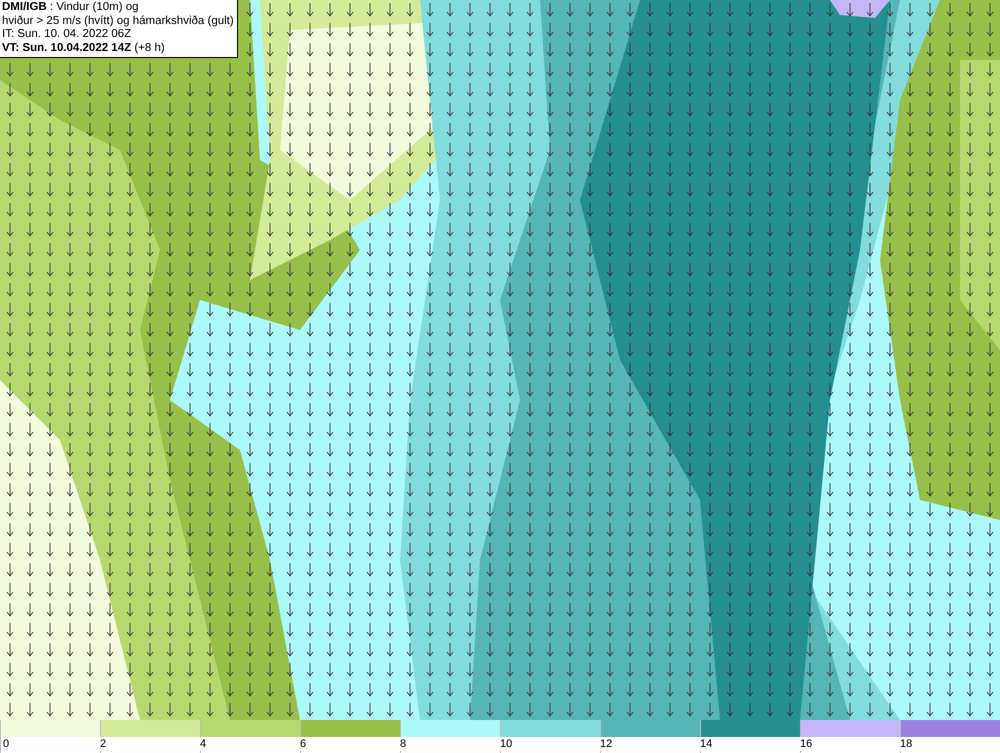 The height and width of the screenshot is (753, 1000). Describe the element at coordinates (84, 48) in the screenshot. I see `info-text: VT: Sun. 10.04.2022 14Z (+8 h)` at that location.